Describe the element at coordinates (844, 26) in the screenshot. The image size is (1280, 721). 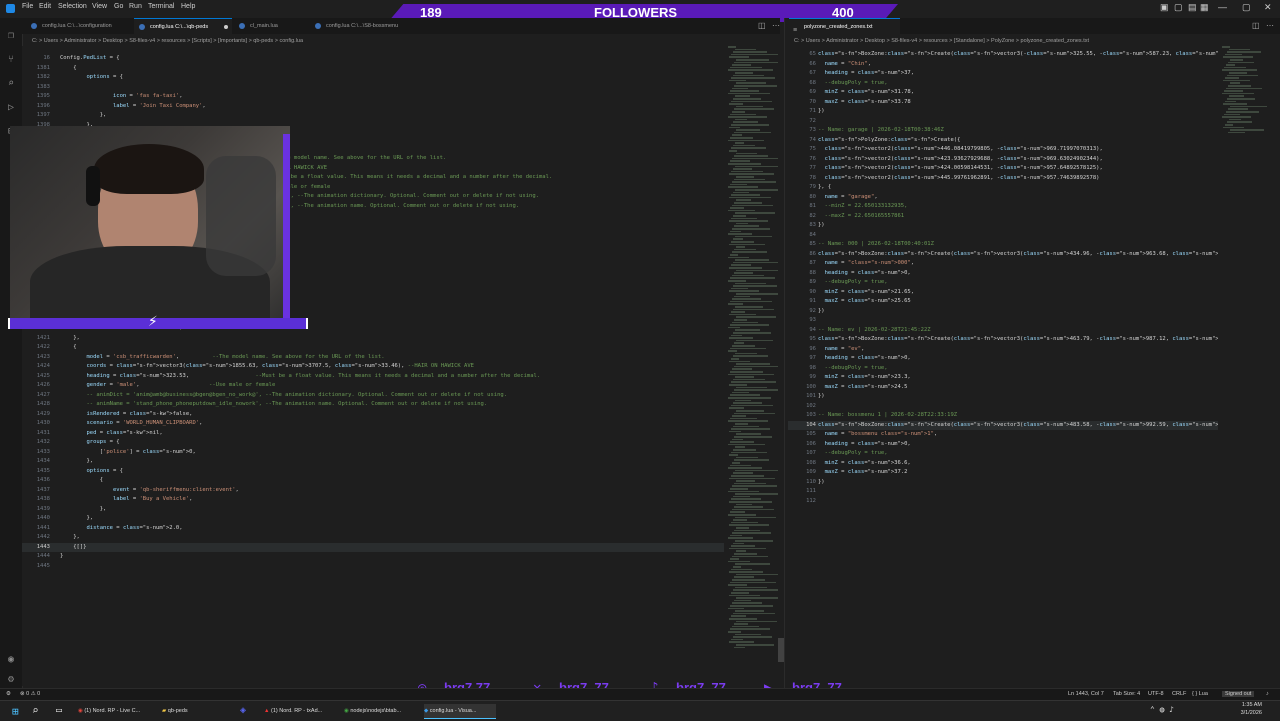
I see `tab-polyzone-created-zones: ≡ polyzone_created_zones.txt` at that location.